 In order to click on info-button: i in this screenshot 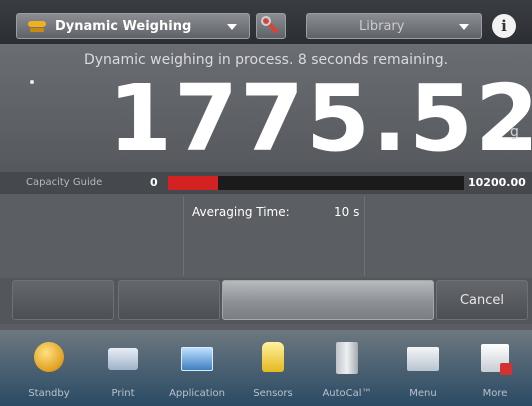, I will do `click(504, 26)`.